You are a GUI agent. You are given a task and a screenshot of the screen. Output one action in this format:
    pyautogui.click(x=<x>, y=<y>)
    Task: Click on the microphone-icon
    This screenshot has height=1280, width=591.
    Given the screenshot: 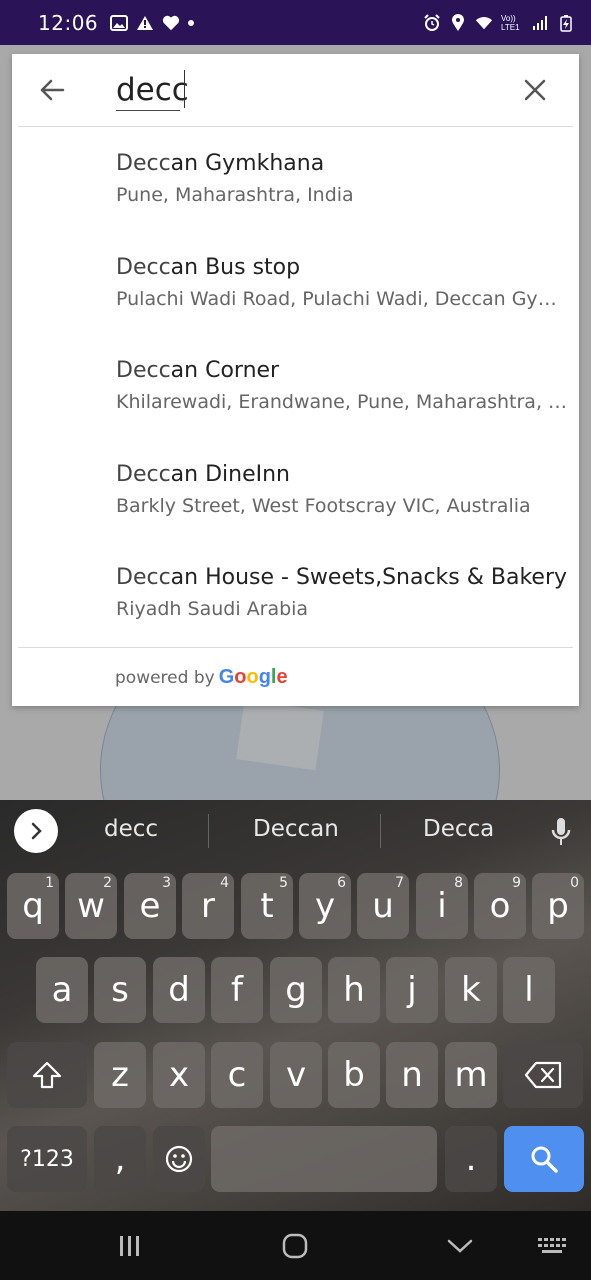 What is the action you would take?
    pyautogui.click(x=561, y=831)
    